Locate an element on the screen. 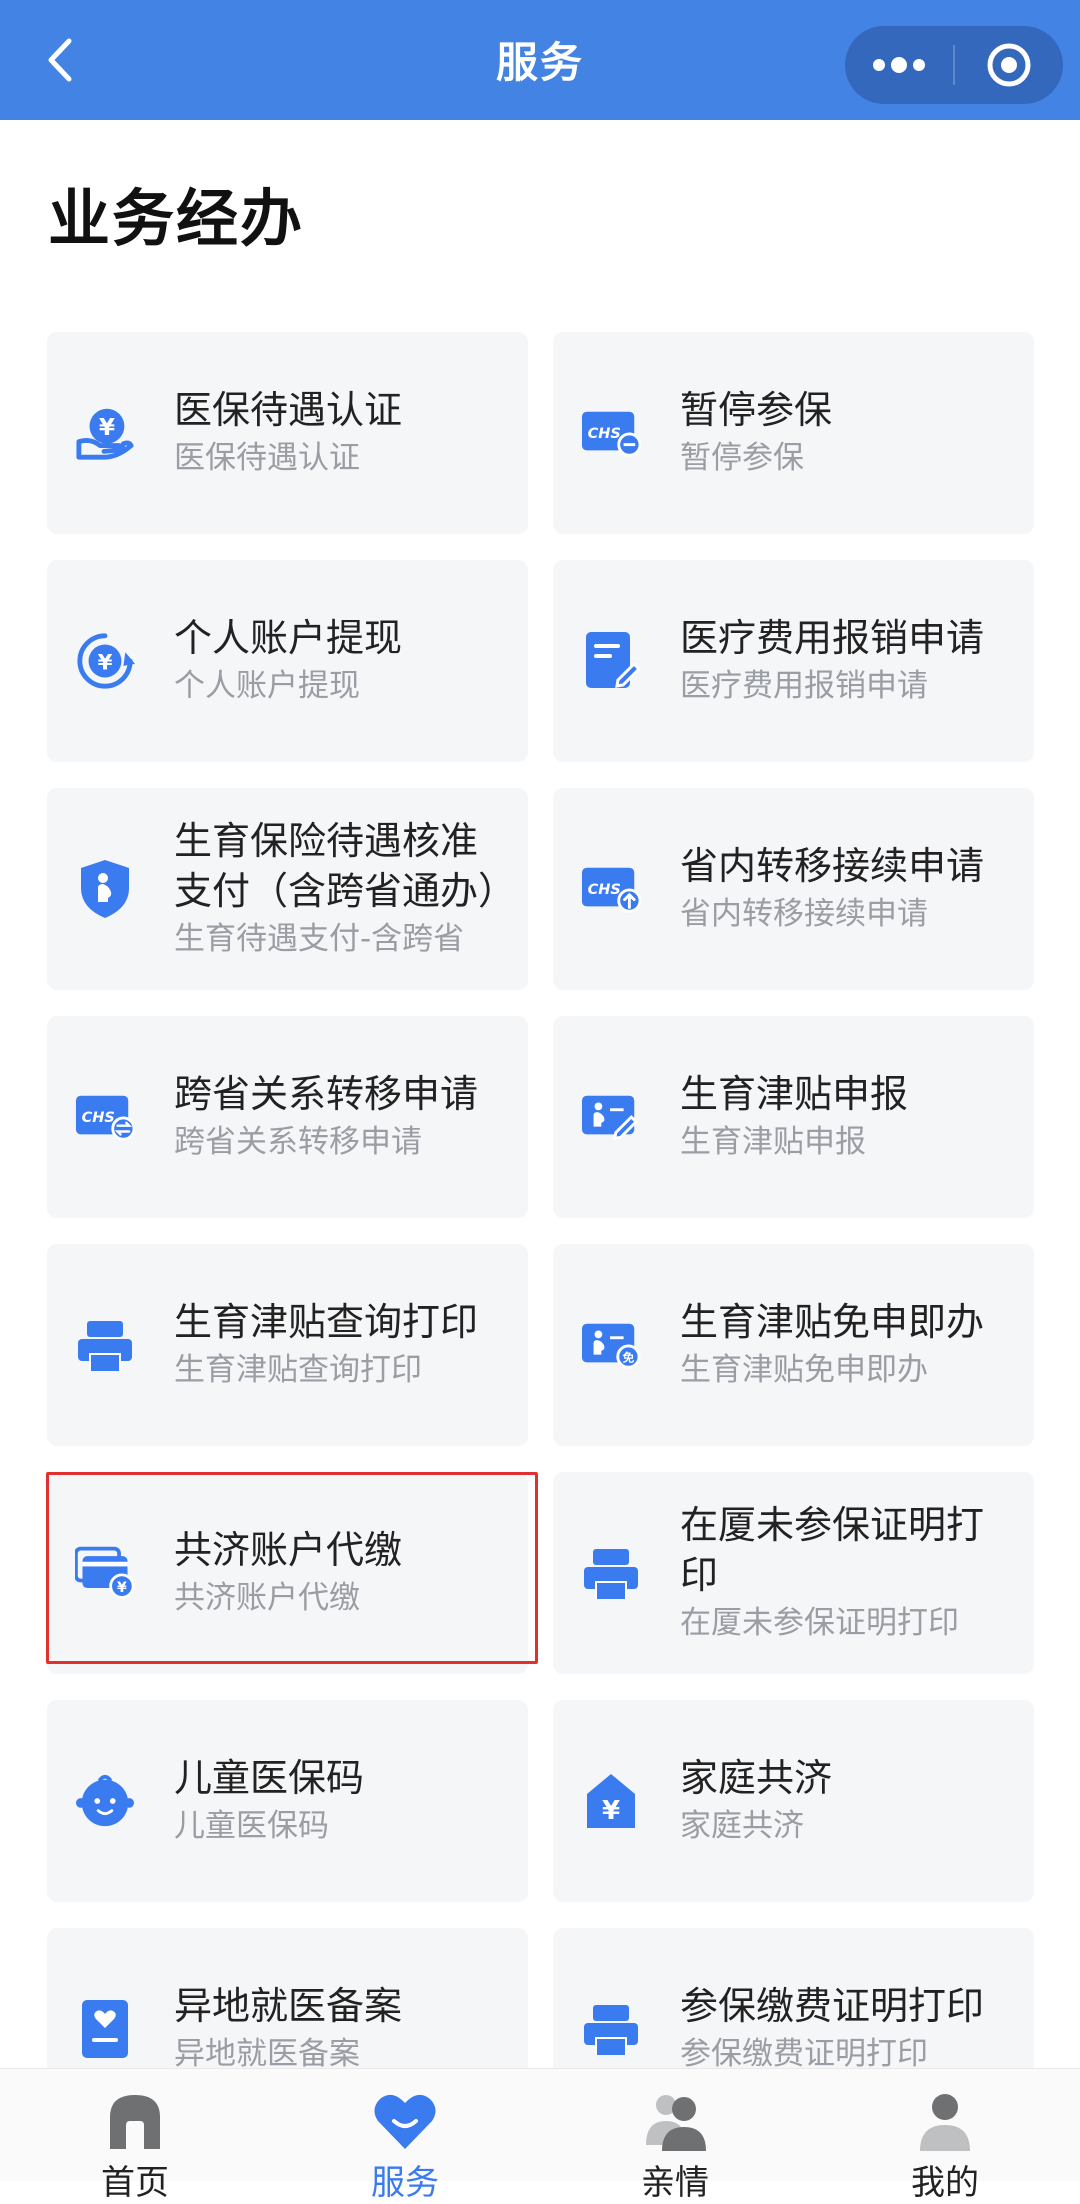  record-circle-icon is located at coordinates (1009, 65).